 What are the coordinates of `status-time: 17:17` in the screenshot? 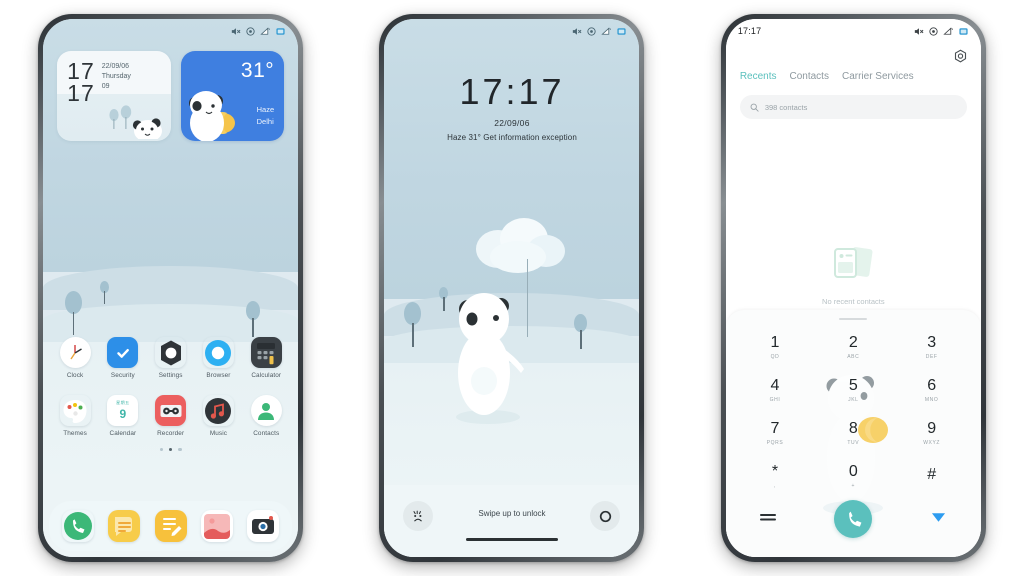 It's located at (749, 31).